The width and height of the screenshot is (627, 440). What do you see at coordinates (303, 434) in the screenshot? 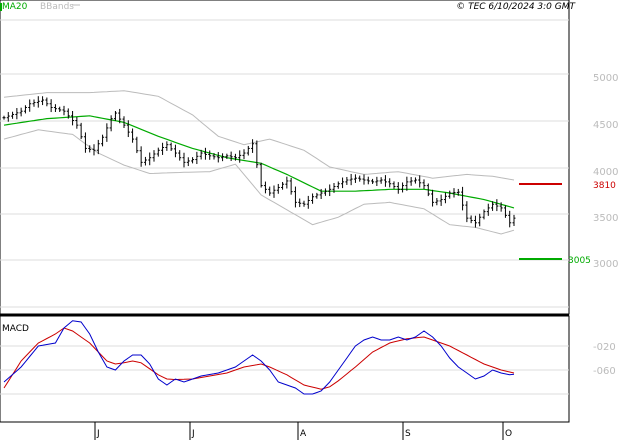
I see `month-label-a: A` at bounding box center [303, 434].